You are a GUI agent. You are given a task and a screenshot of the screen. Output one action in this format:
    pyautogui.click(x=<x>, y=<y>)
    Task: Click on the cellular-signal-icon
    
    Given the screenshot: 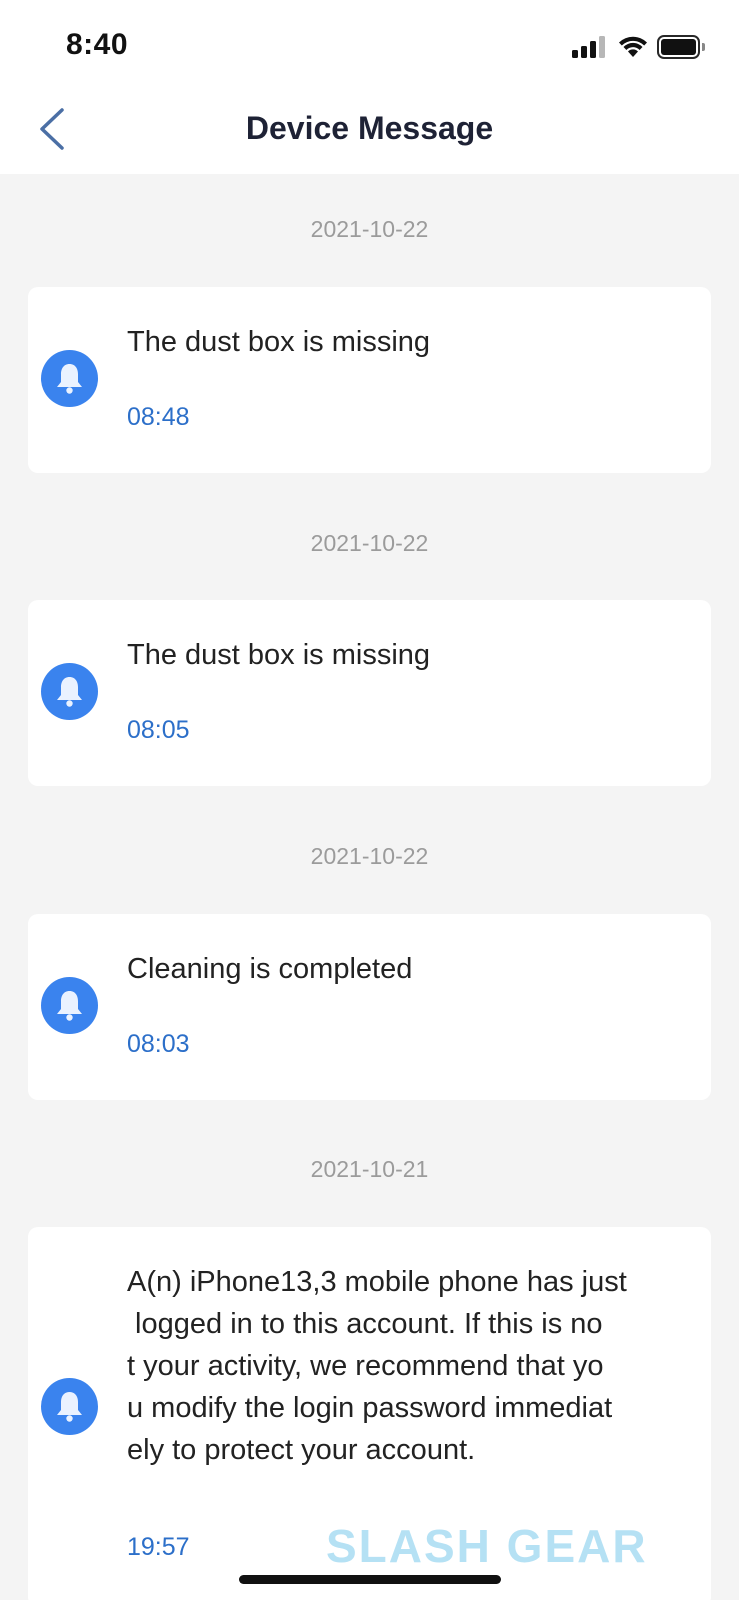 What is the action you would take?
    pyautogui.click(x=589, y=47)
    